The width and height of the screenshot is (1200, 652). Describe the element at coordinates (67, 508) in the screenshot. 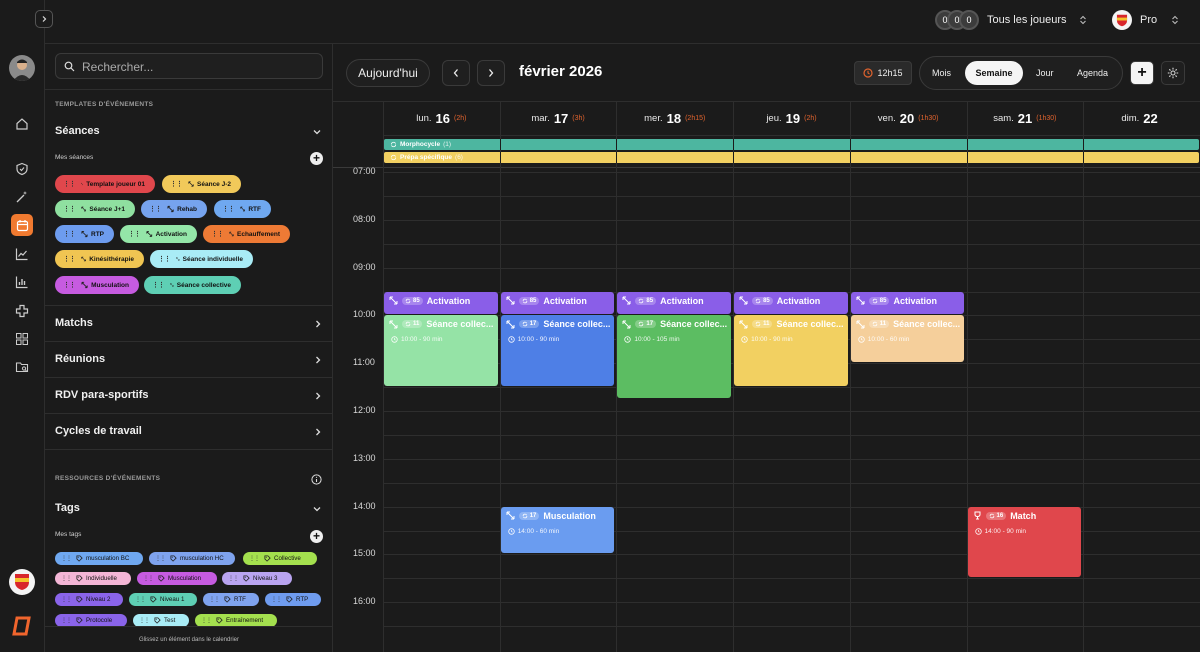

I see `tags-section-title: Tags` at that location.